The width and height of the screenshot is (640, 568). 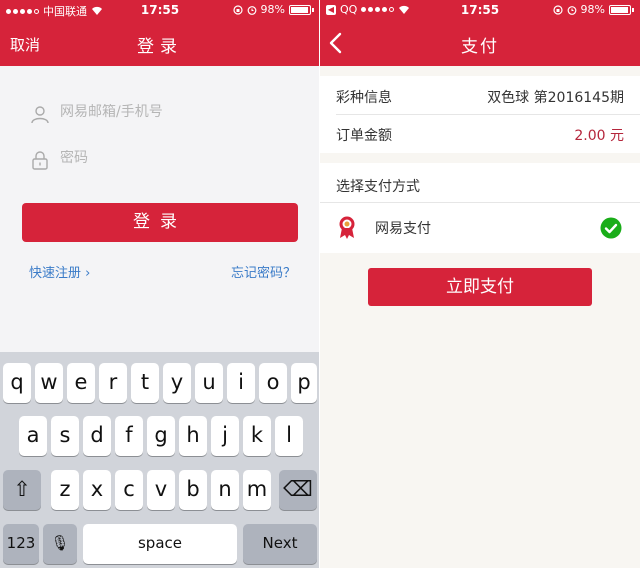 I want to click on payment-section-label: 选择支付方式, so click(x=378, y=187).